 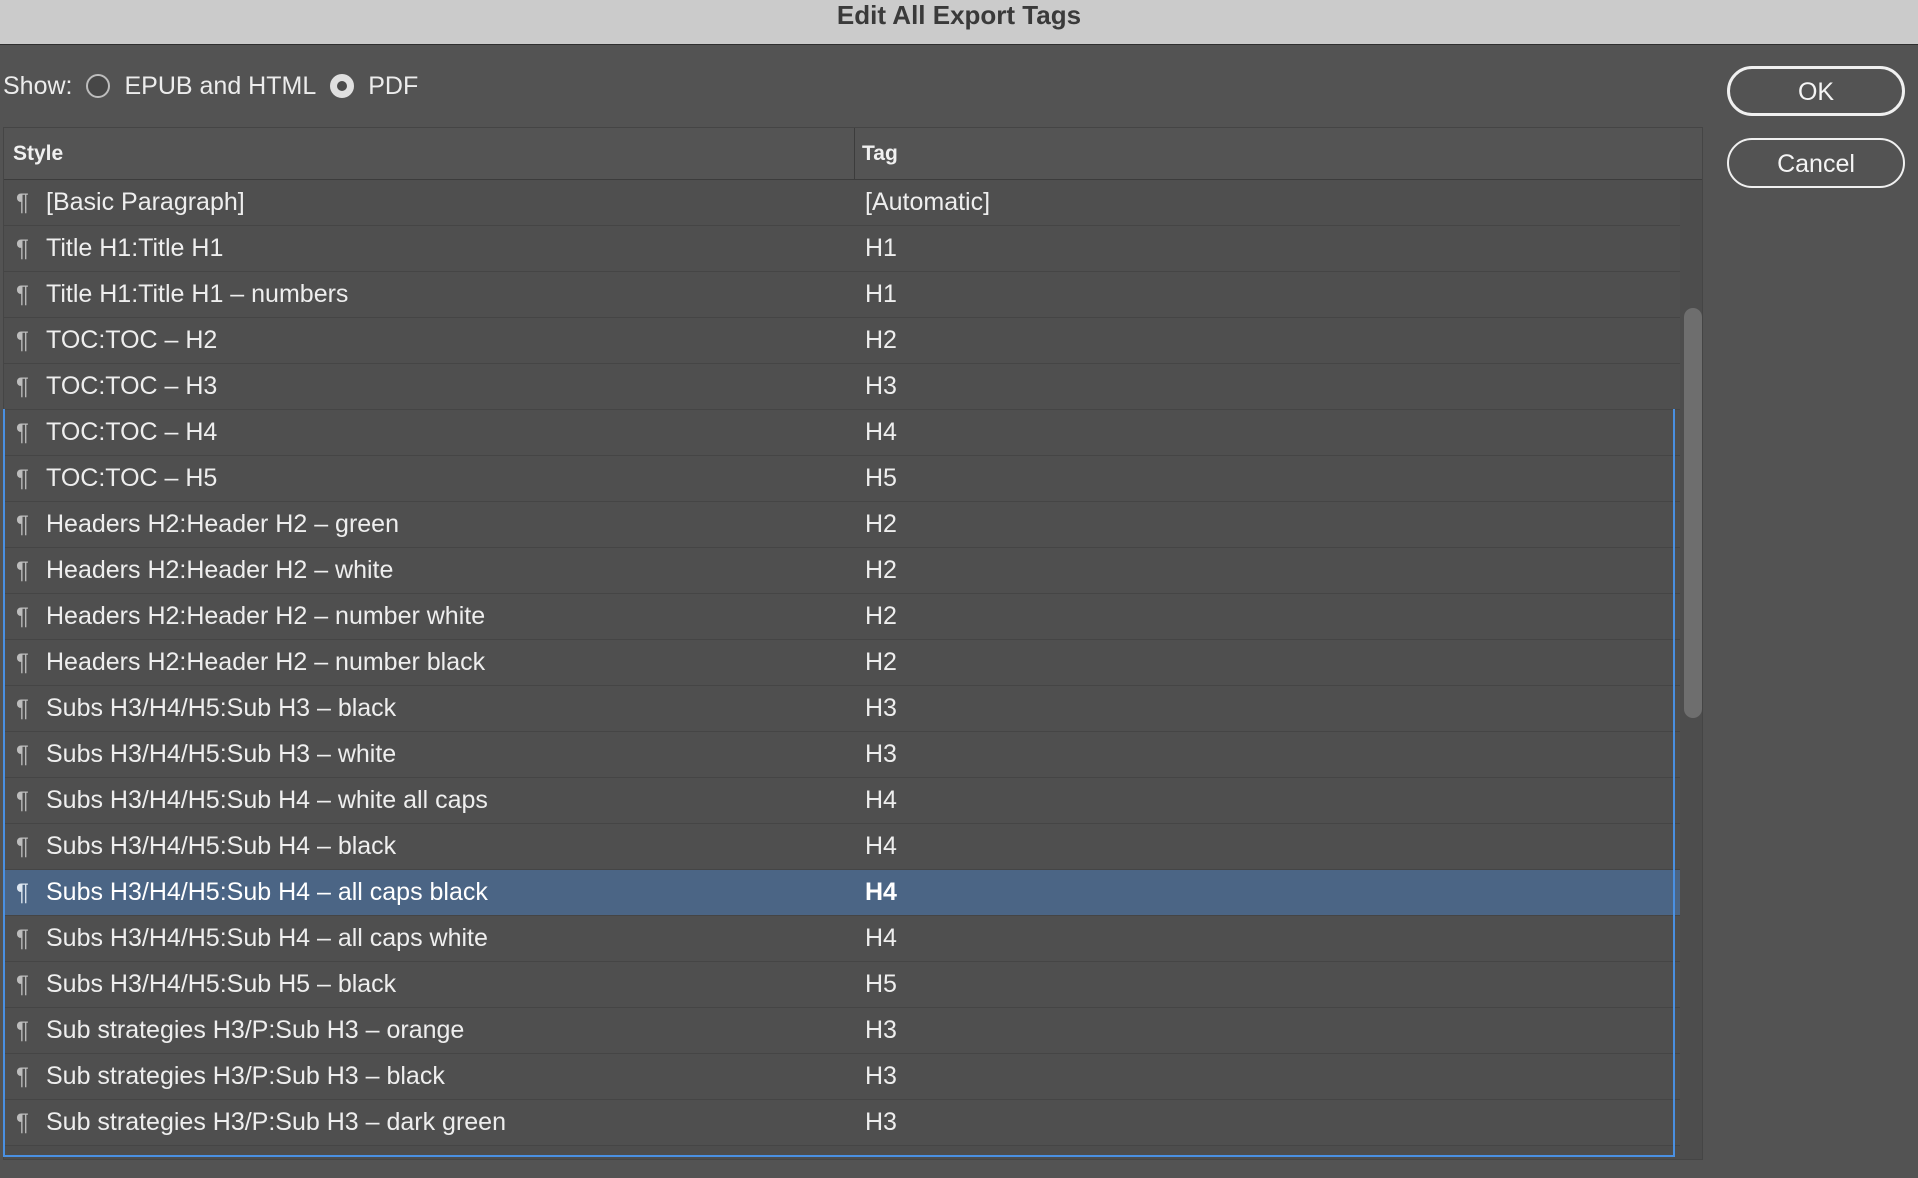 I want to click on vertical-scrollbar, so click(x=1693, y=513).